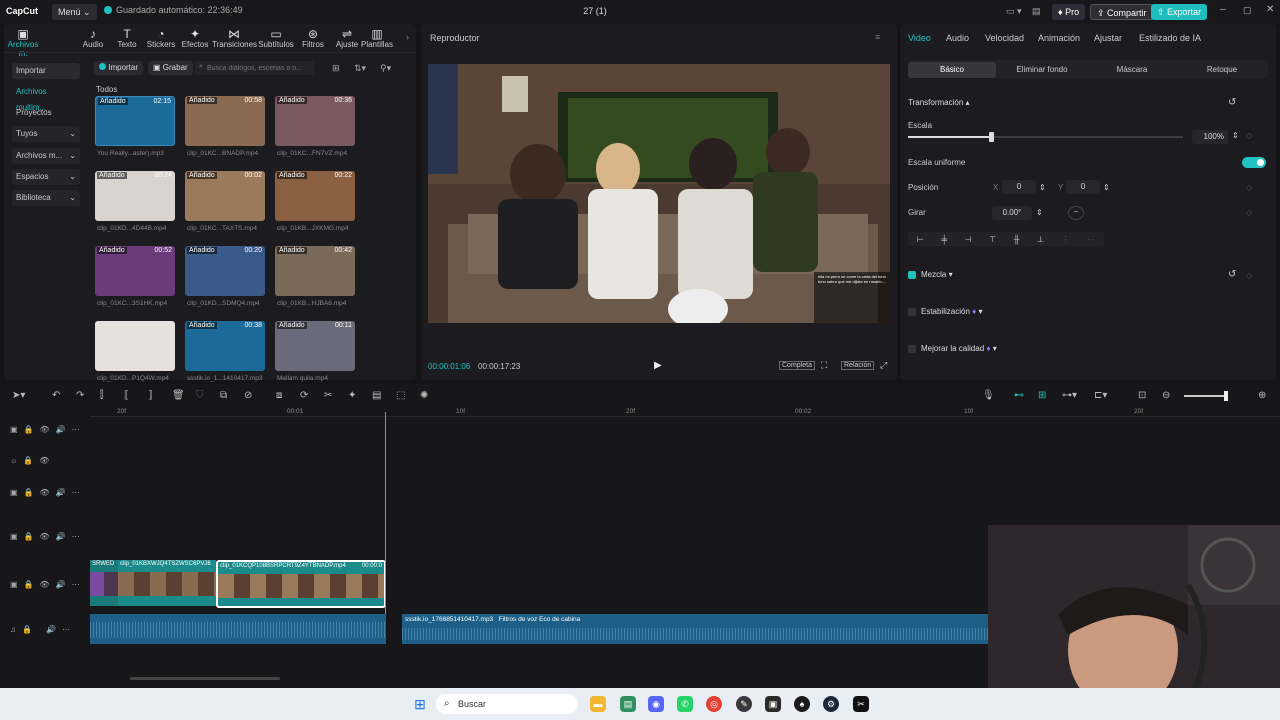 This screenshot has width=1280, height=720. Describe the element at coordinates (46, 156) in the screenshot. I see `sidebar-item-4: Archivos m... ⌄` at that location.